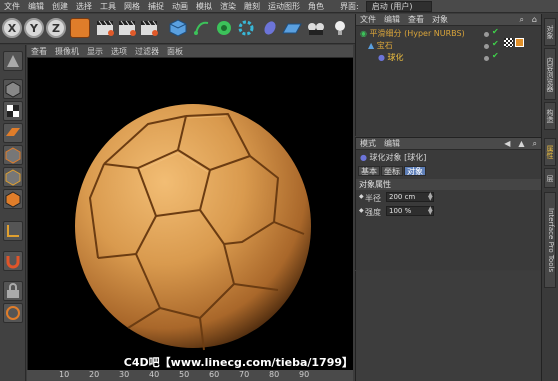 This screenshot has height=381, width=558. What do you see at coordinates (13, 261) in the screenshot?
I see `magnet-icon` at bounding box center [13, 261].